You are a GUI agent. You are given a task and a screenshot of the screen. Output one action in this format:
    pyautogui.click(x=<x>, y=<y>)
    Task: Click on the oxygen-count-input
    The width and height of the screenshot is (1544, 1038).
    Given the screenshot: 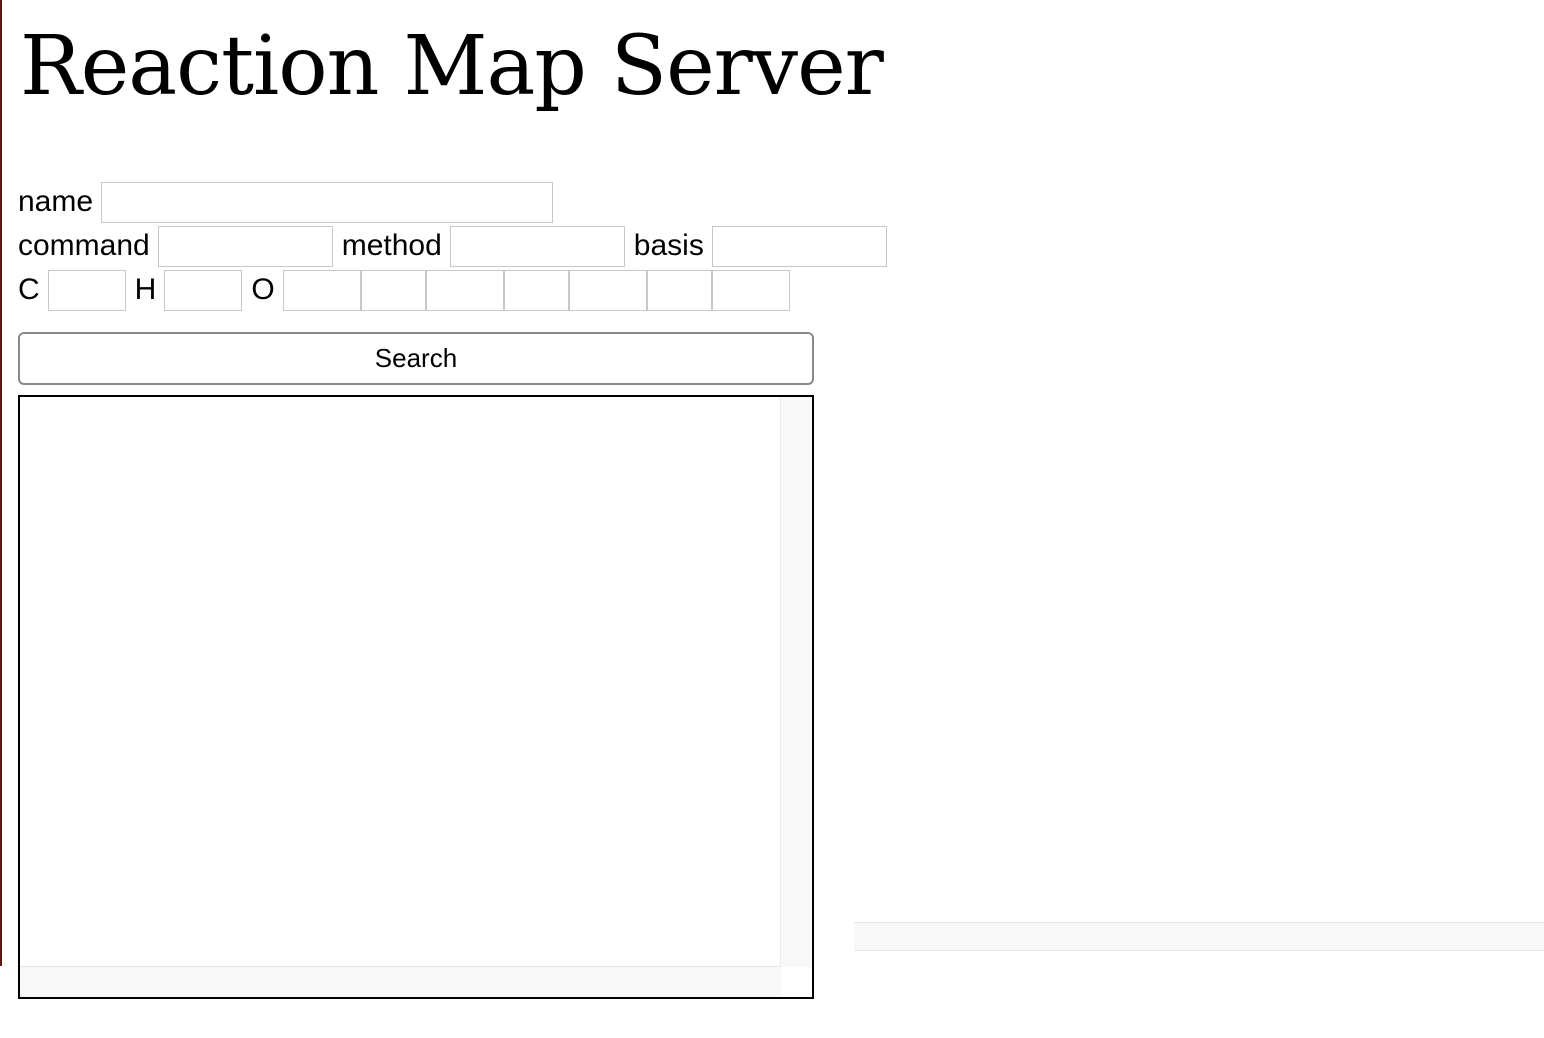 What is the action you would take?
    pyautogui.click(x=321, y=290)
    